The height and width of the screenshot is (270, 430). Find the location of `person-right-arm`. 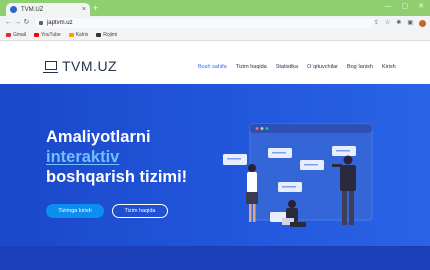

person-right-arm is located at coordinates (337, 165).